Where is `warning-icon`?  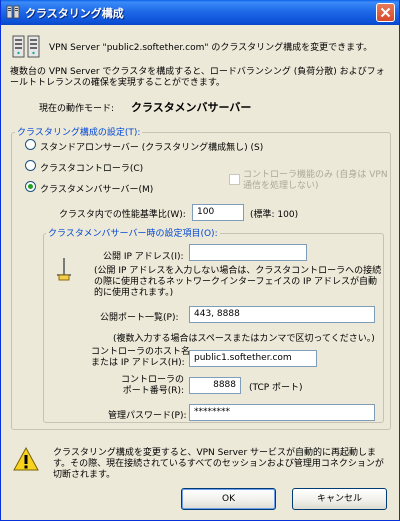 warning-icon is located at coordinates (26, 459).